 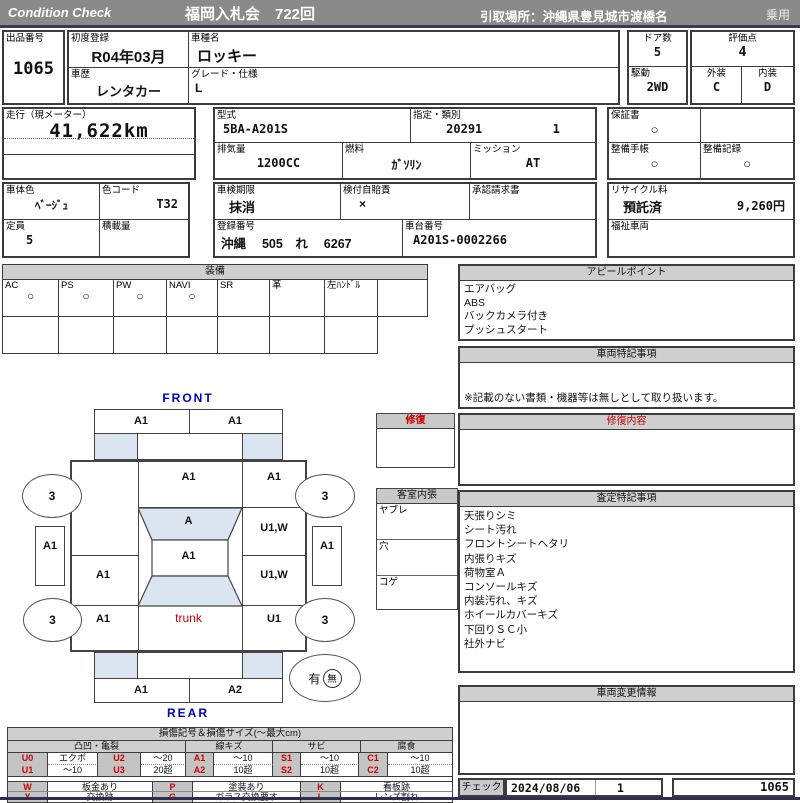 What do you see at coordinates (657, 38) in the screenshot?
I see `doors-label: ドア数` at bounding box center [657, 38].